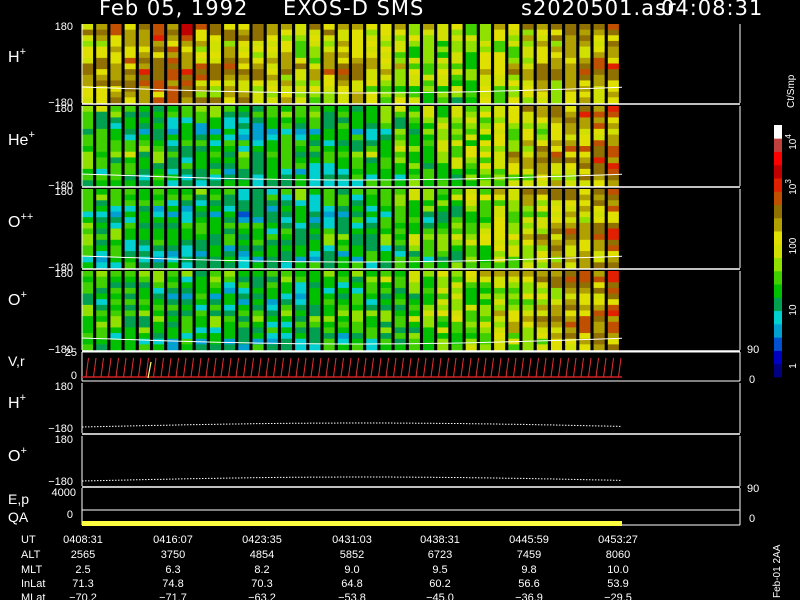  Describe the element at coordinates (778, 330) in the screenshot. I see `colorbar-segment` at that location.